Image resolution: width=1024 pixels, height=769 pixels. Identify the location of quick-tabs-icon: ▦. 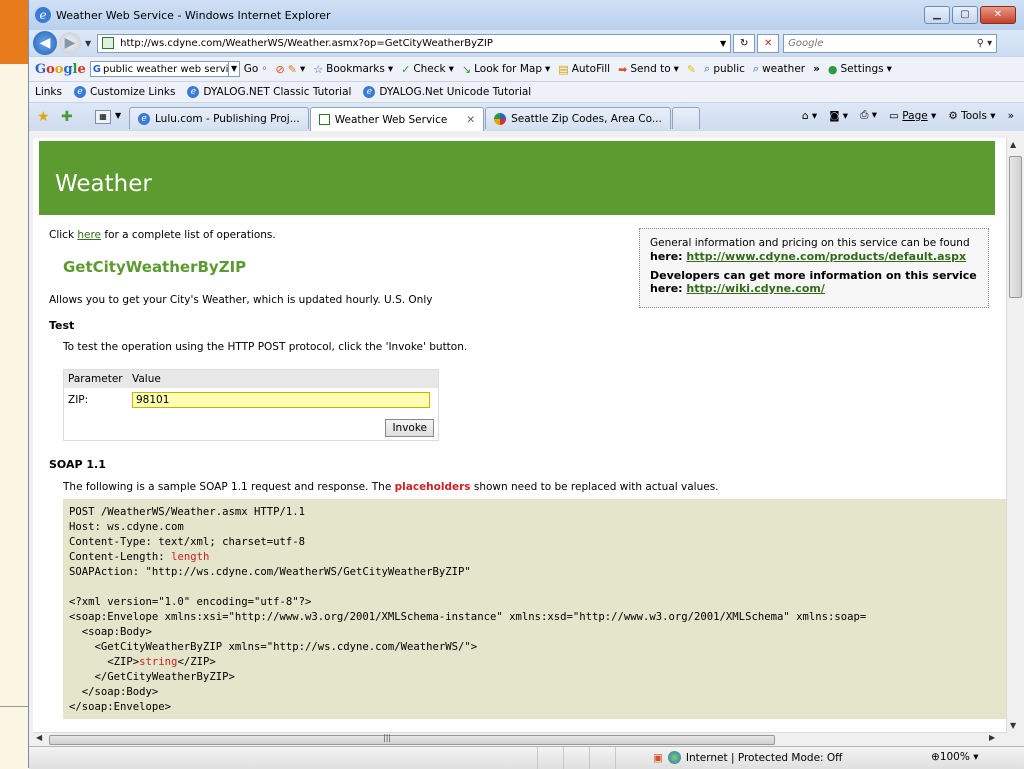
(103, 117).